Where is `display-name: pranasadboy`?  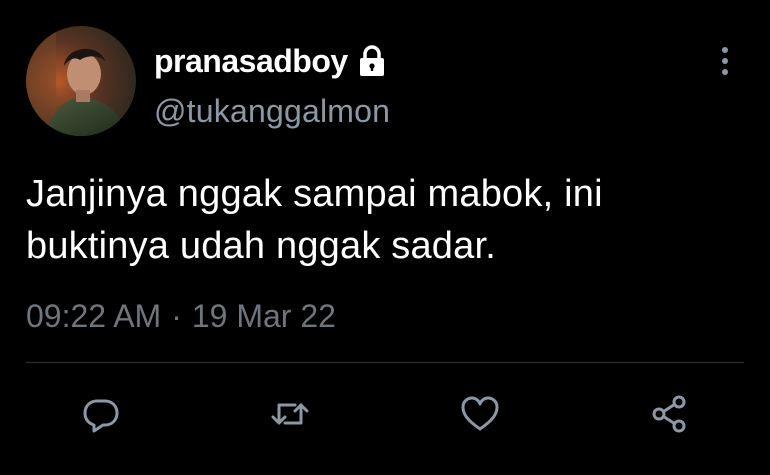 display-name: pranasadboy is located at coordinates (251, 61).